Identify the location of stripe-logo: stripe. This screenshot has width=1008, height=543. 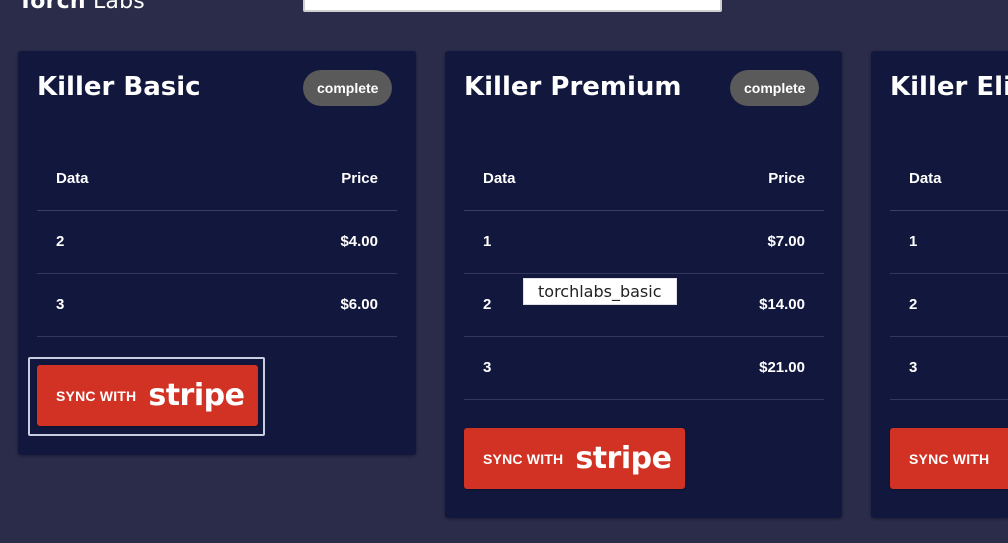
(623, 458).